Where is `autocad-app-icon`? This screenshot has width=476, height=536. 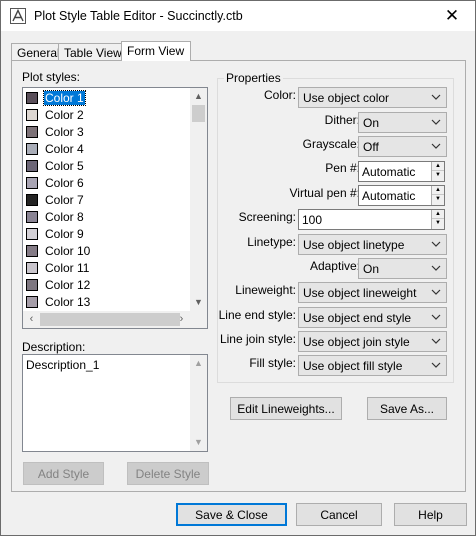 autocad-app-icon is located at coordinates (18, 16).